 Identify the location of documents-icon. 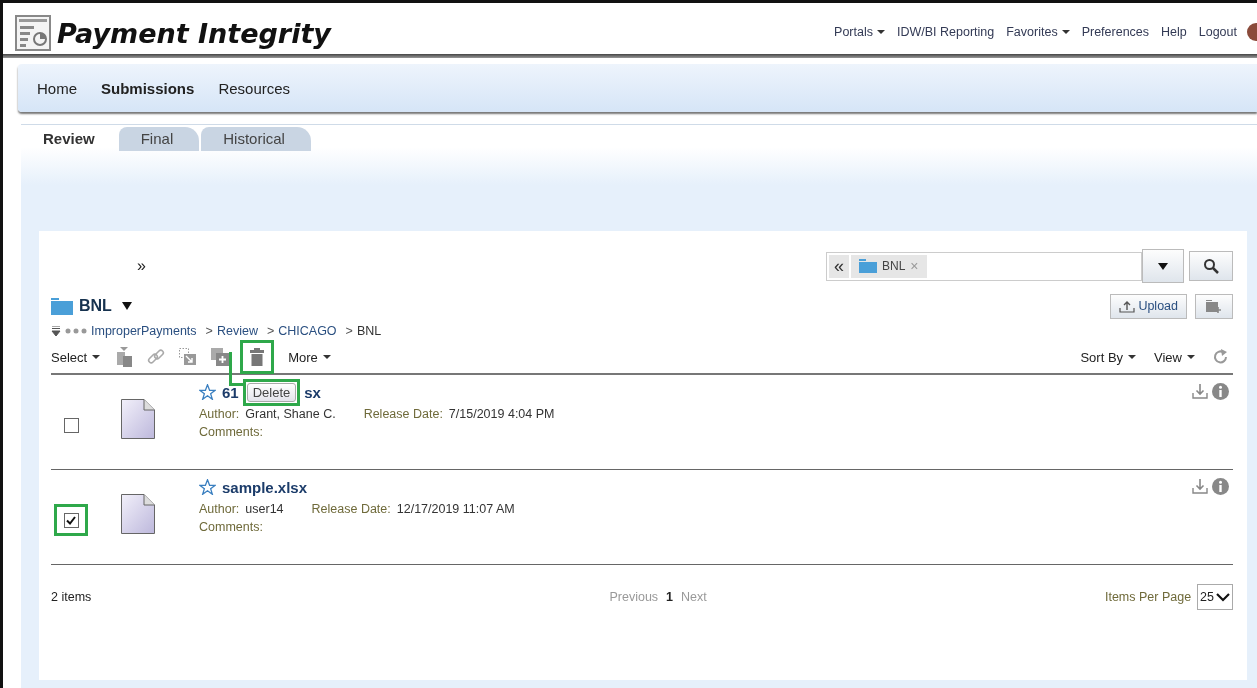
(124, 357).